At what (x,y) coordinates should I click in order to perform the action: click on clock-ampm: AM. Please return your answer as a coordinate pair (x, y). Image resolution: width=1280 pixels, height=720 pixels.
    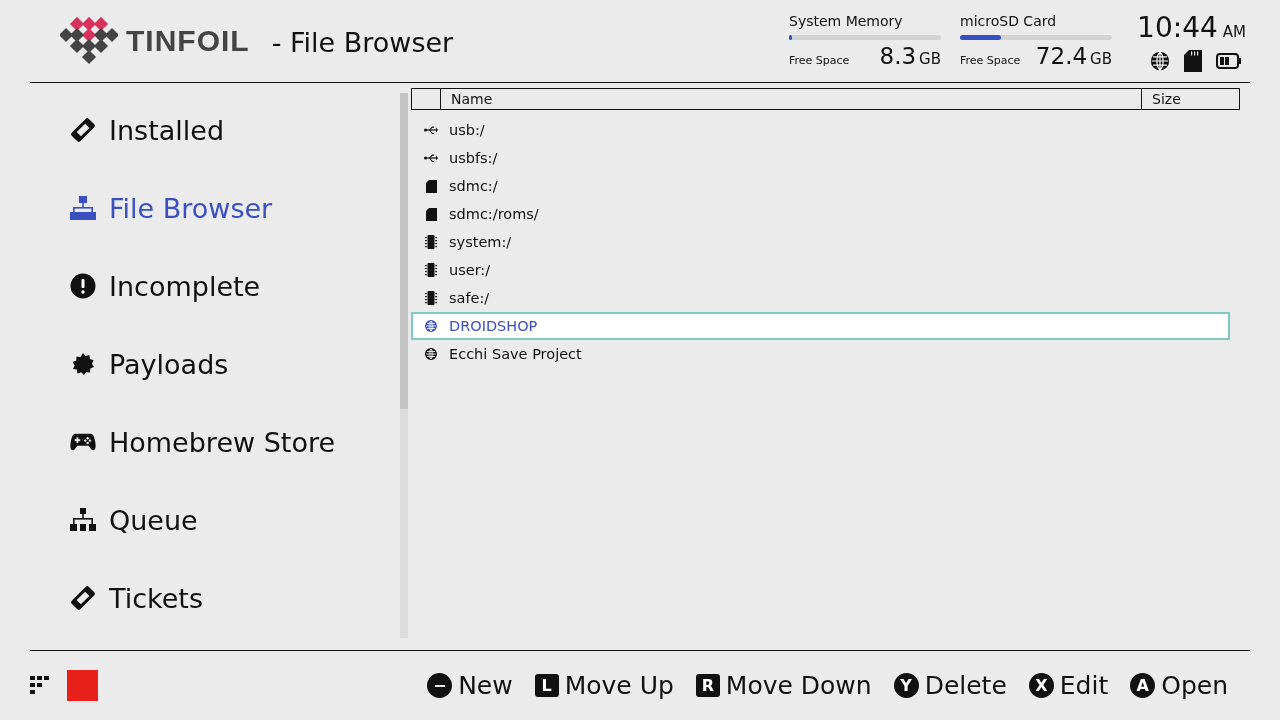
    Looking at the image, I should click on (1234, 31).